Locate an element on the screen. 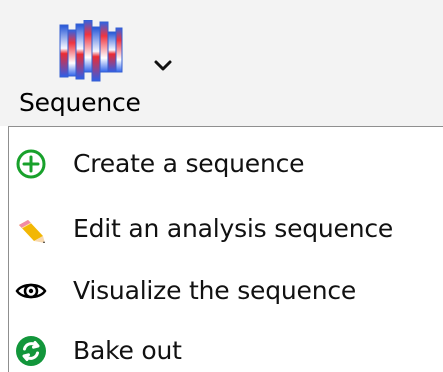 This screenshot has width=443, height=372. chevron-down-icon is located at coordinates (163, 65).